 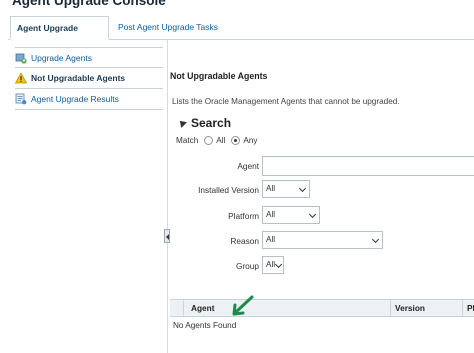 I want to click on sidebar-item-not-upgradable-agents: Not Upgradable Agents, so click(x=88, y=78).